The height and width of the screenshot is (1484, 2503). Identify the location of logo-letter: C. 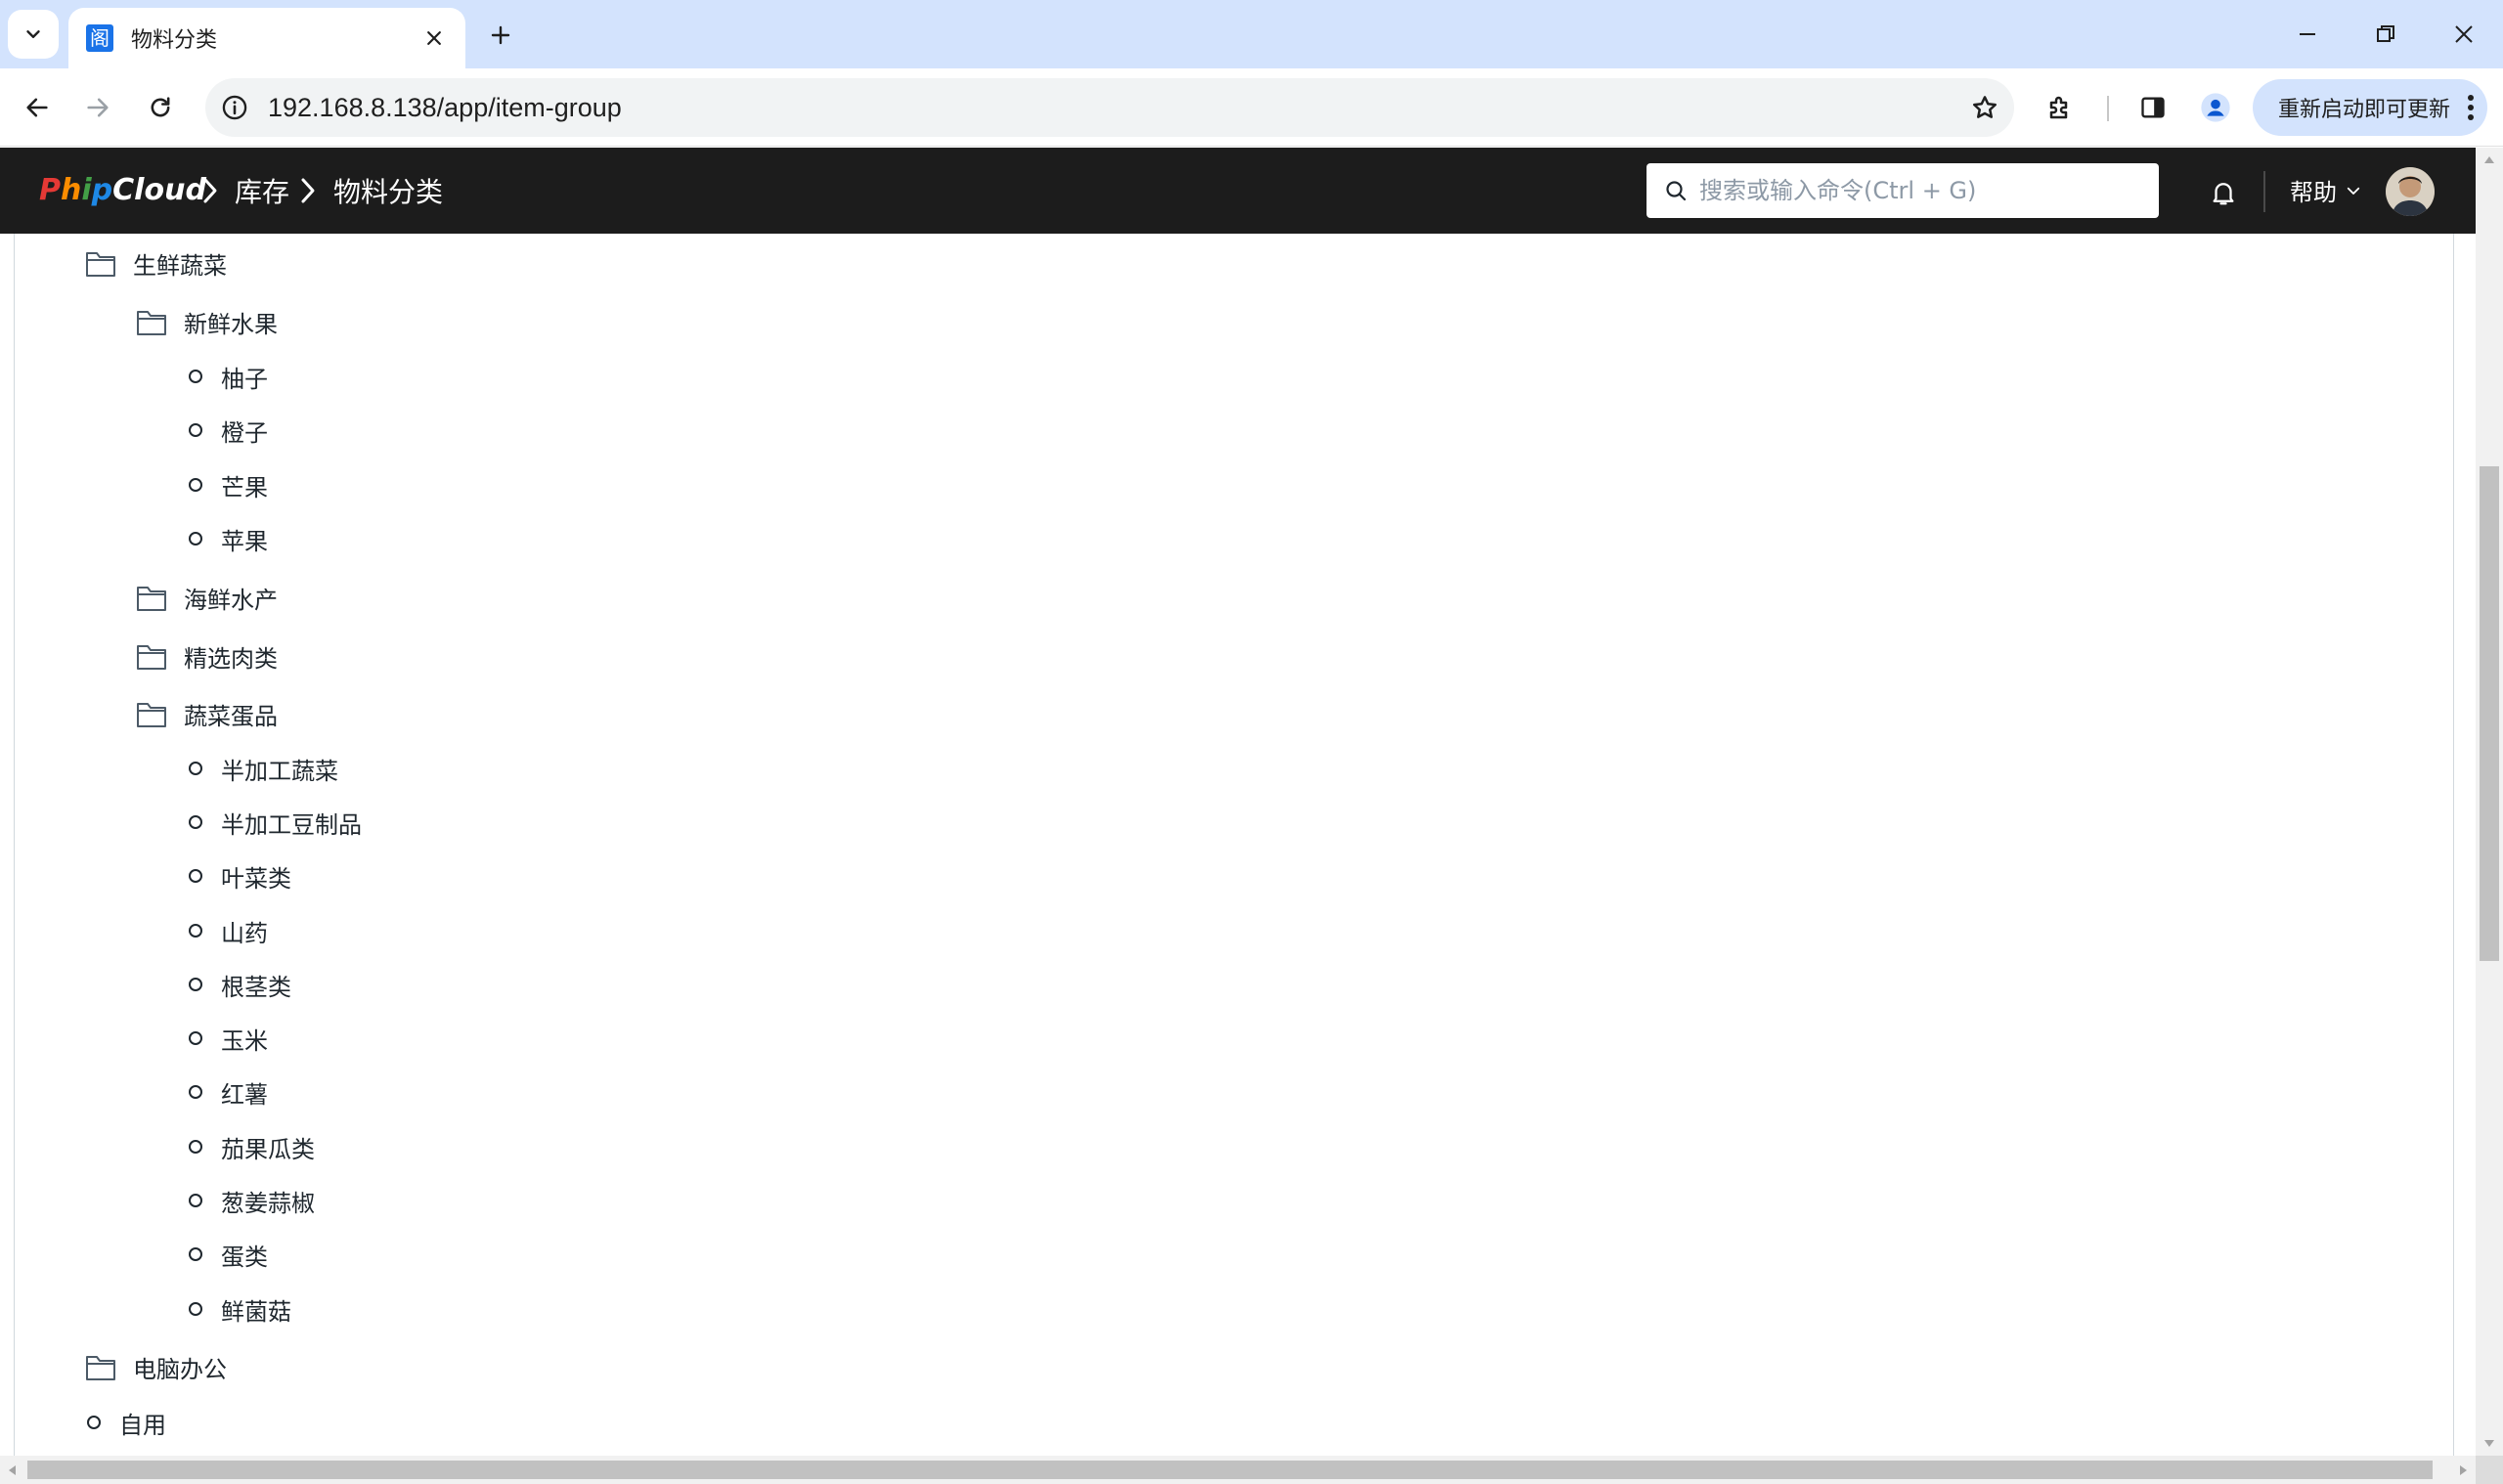
(123, 190).